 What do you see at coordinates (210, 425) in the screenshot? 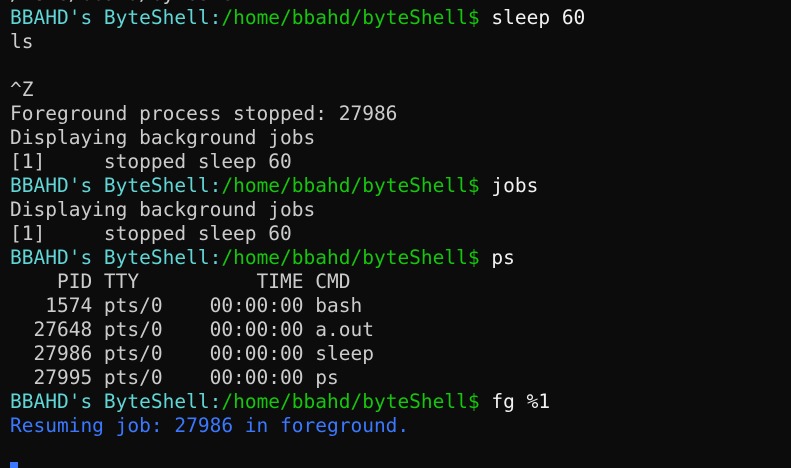
I see `info-text: Resuming job: 27986 in foreground.` at bounding box center [210, 425].